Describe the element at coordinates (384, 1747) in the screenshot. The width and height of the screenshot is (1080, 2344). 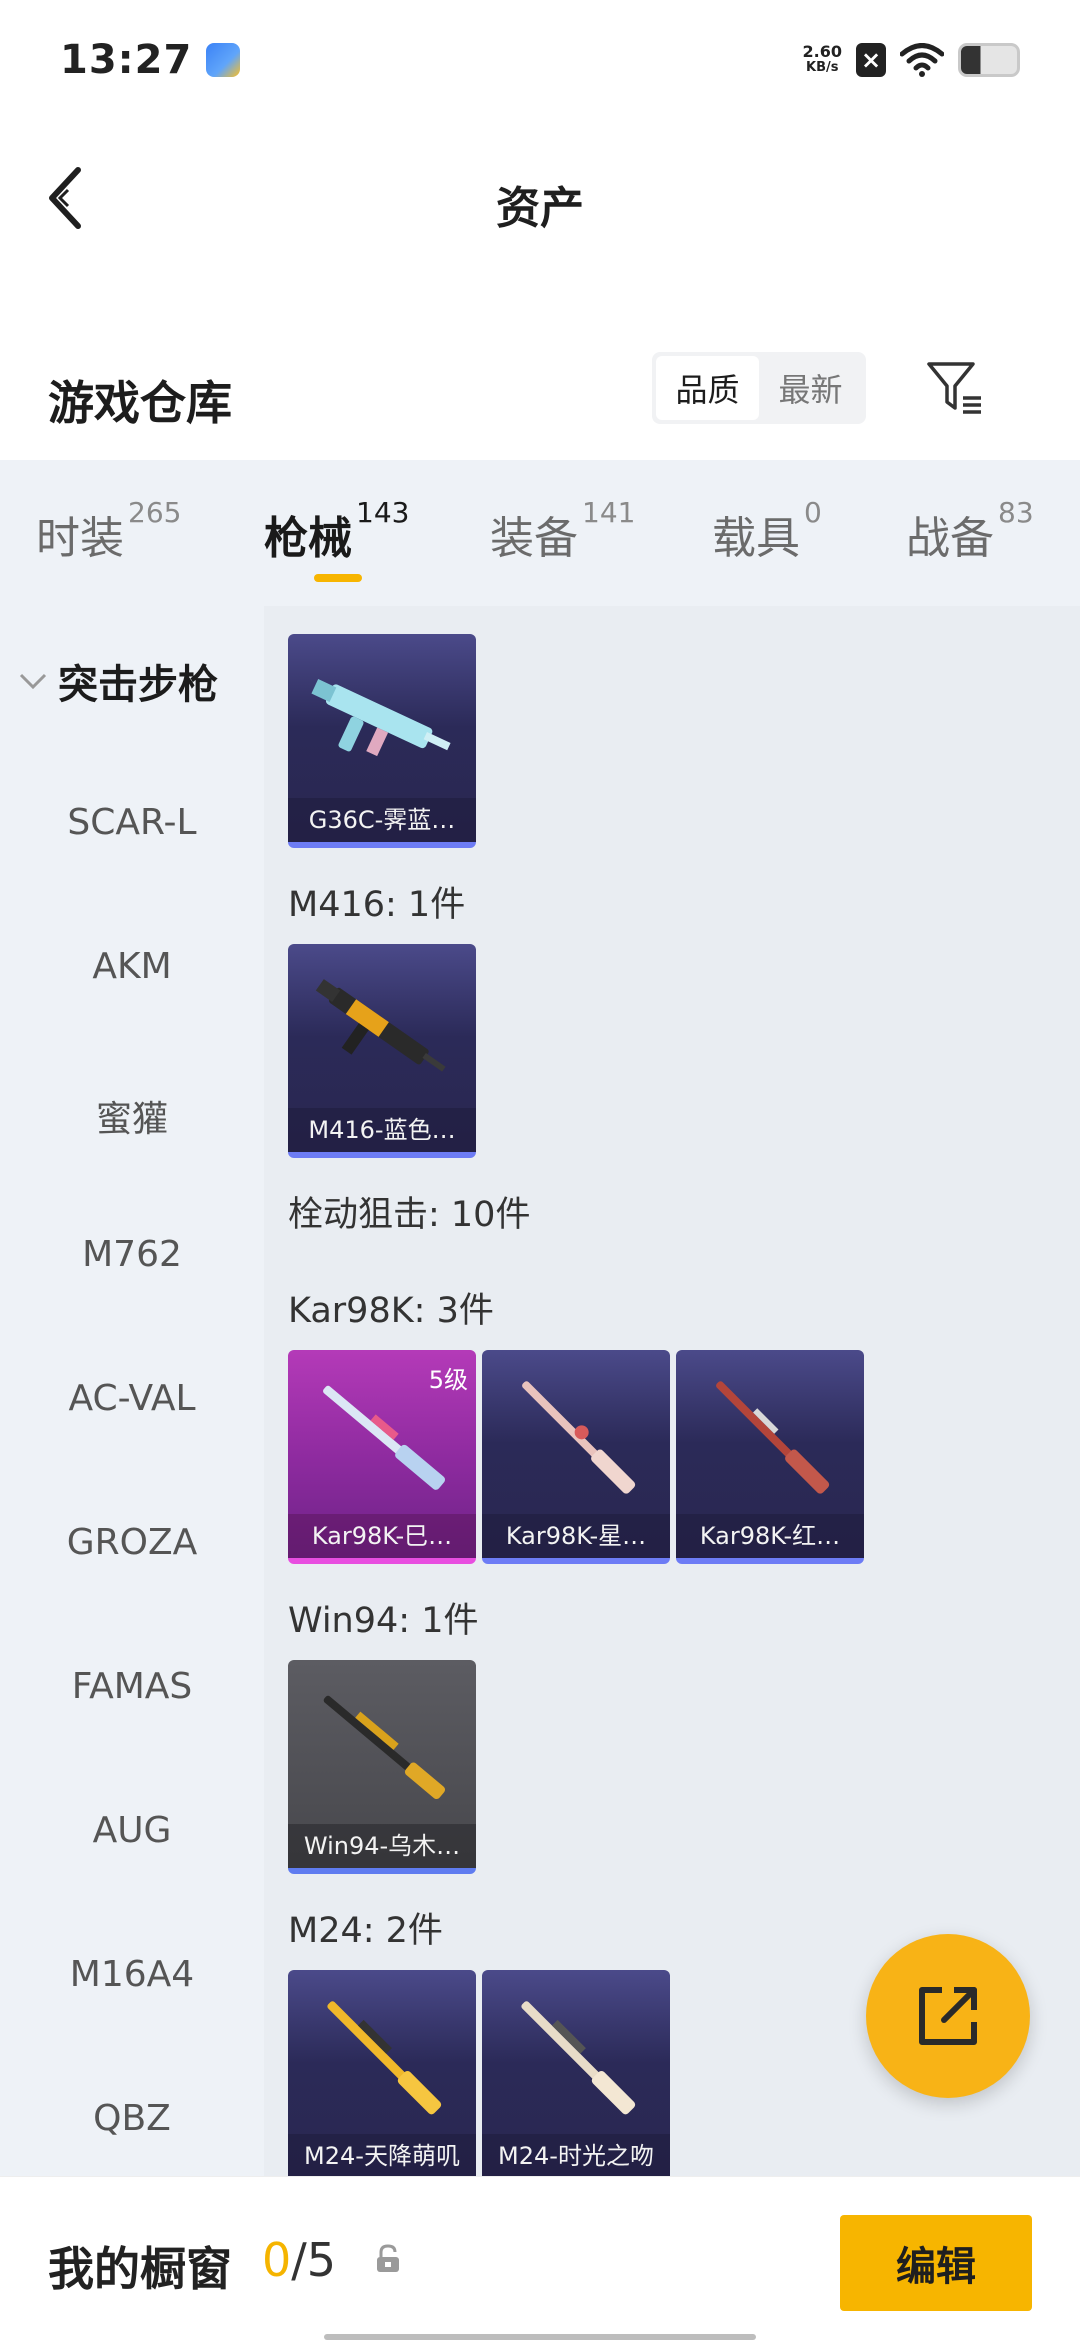
I see `lever-rifle-image` at that location.